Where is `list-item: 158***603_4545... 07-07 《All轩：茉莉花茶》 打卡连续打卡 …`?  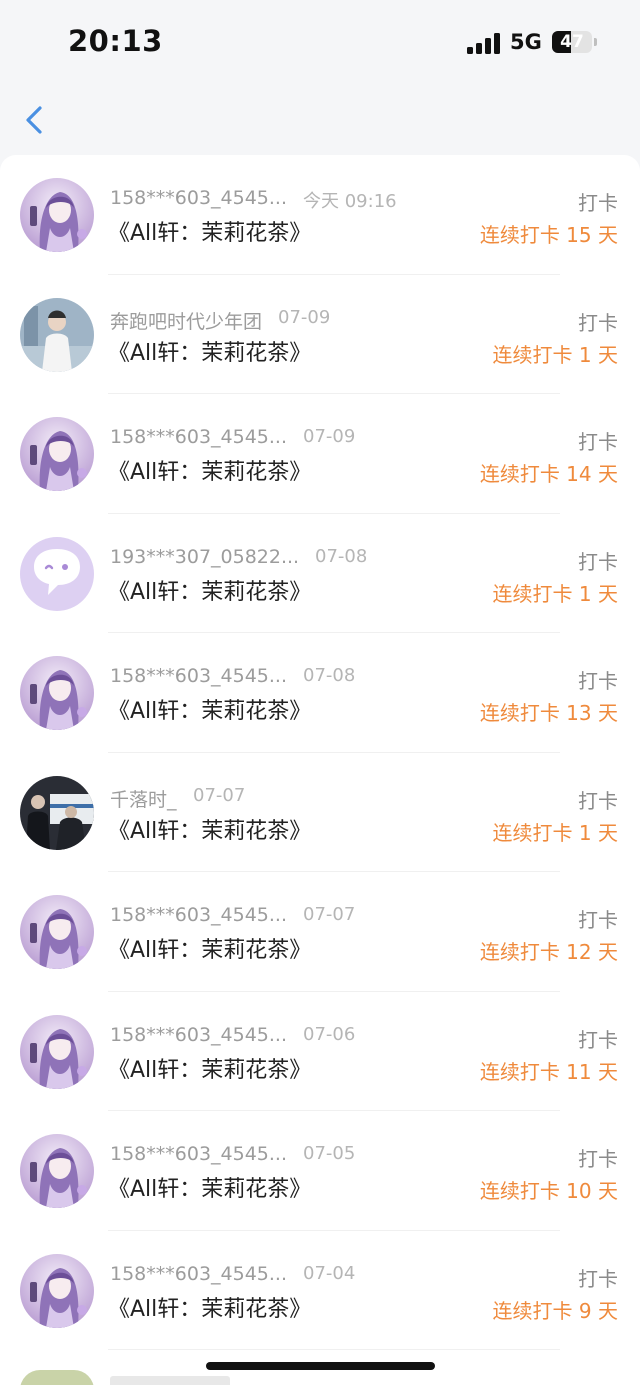 list-item: 158***603_4545... 07-07 《All轩：茉莉花茶》 打卡连续打卡 … is located at coordinates (320, 932).